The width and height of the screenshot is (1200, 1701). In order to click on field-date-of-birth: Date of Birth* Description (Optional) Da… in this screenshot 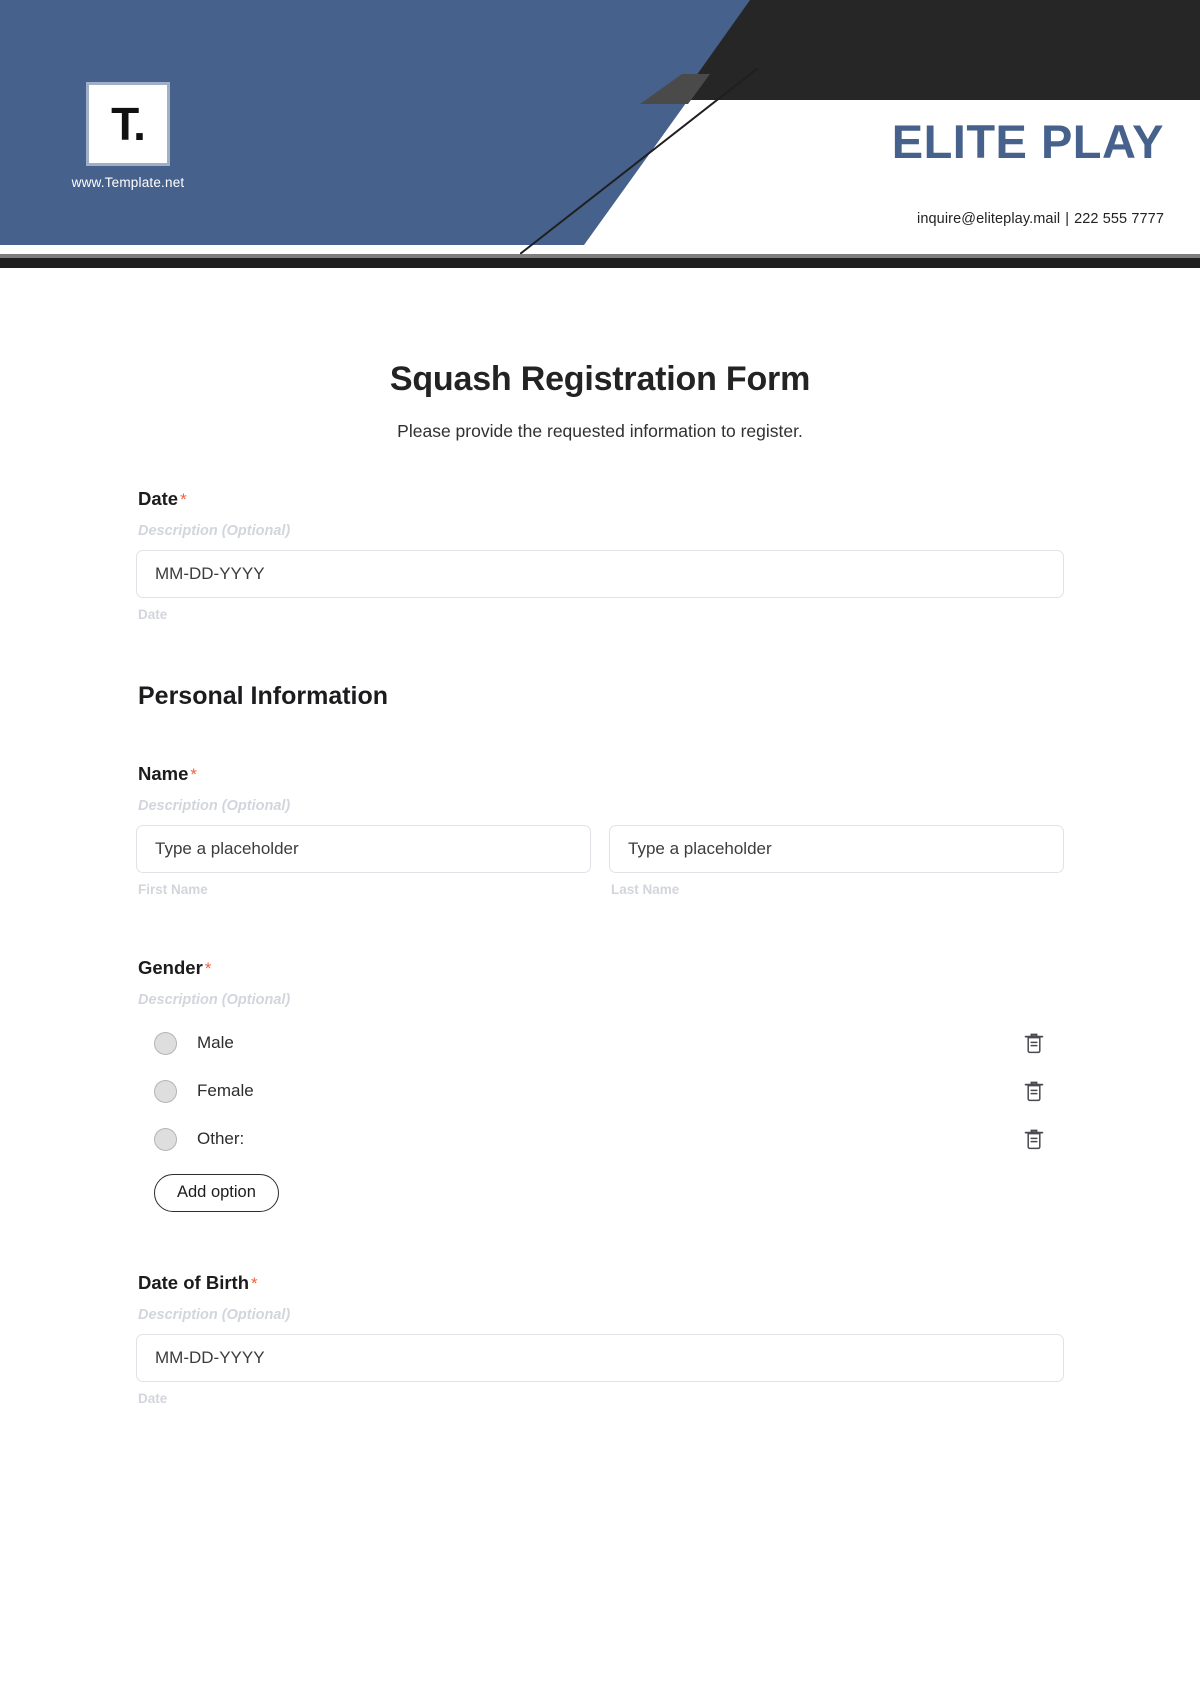, I will do `click(600, 1339)`.